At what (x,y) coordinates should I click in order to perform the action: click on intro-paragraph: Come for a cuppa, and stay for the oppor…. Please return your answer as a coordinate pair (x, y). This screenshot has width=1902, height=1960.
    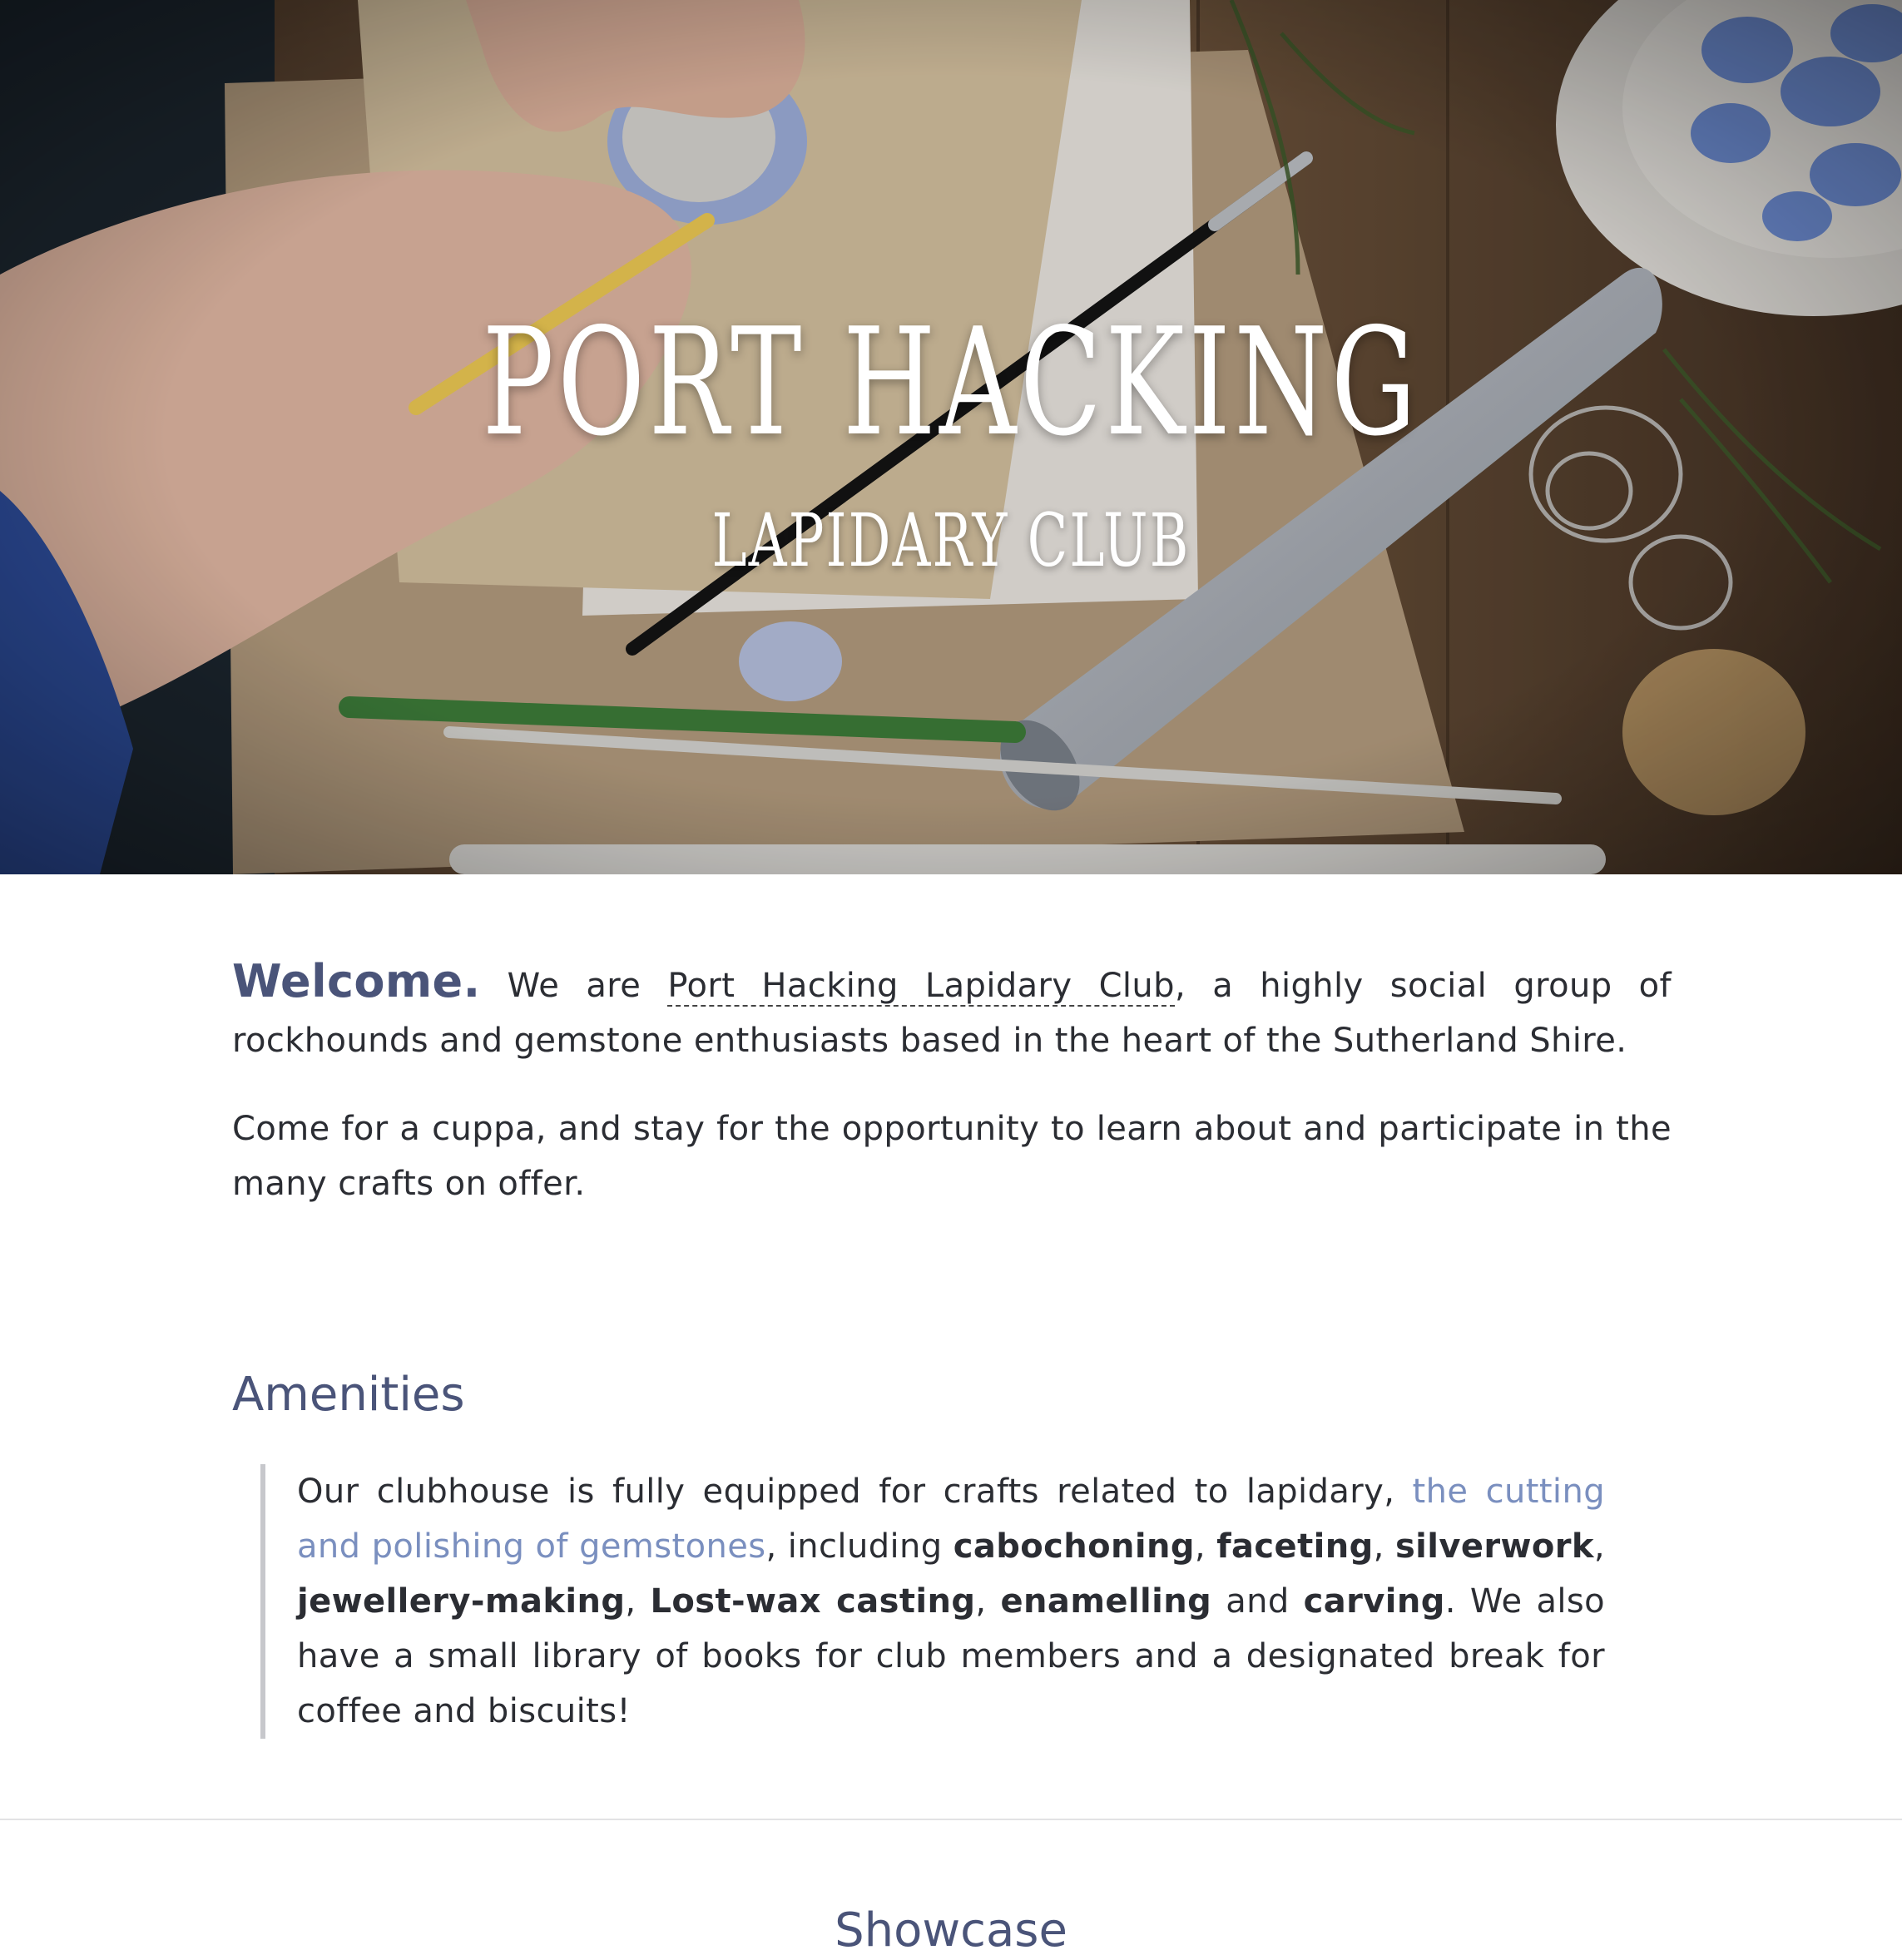
    Looking at the image, I should click on (952, 1156).